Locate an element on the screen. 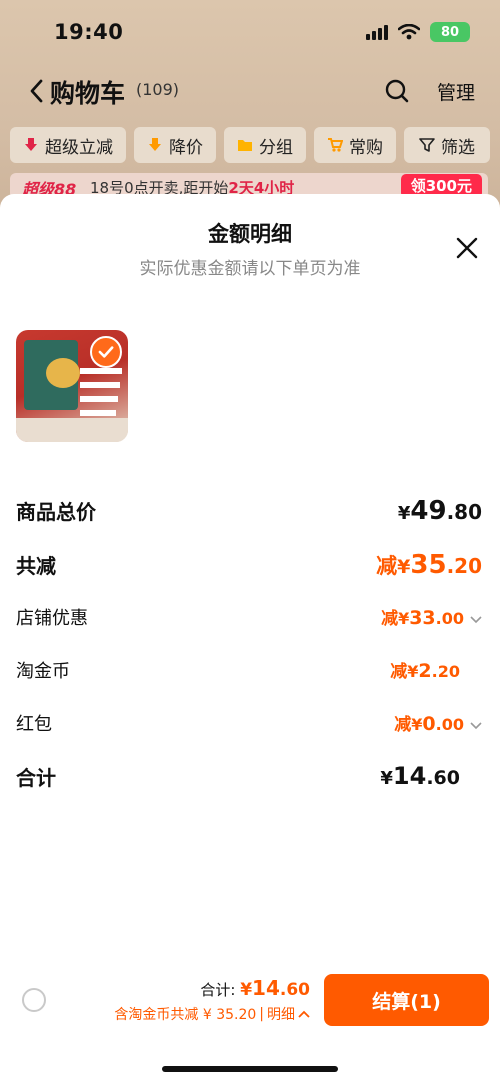 This screenshot has height=1082, width=500. home-indicator is located at coordinates (250, 1069).